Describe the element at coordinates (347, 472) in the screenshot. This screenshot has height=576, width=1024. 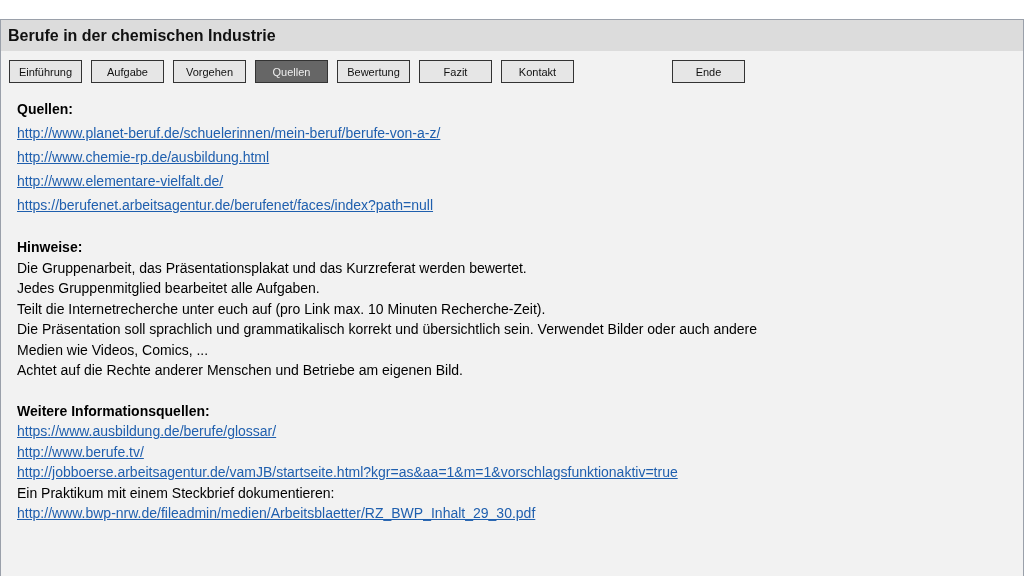
I see `link: http://jobboerse.arbeitsagentur.de/vamJB/startseite.html?kgr=as&aa=1&m=1&vorschlagsfunktionaktiv=true` at that location.